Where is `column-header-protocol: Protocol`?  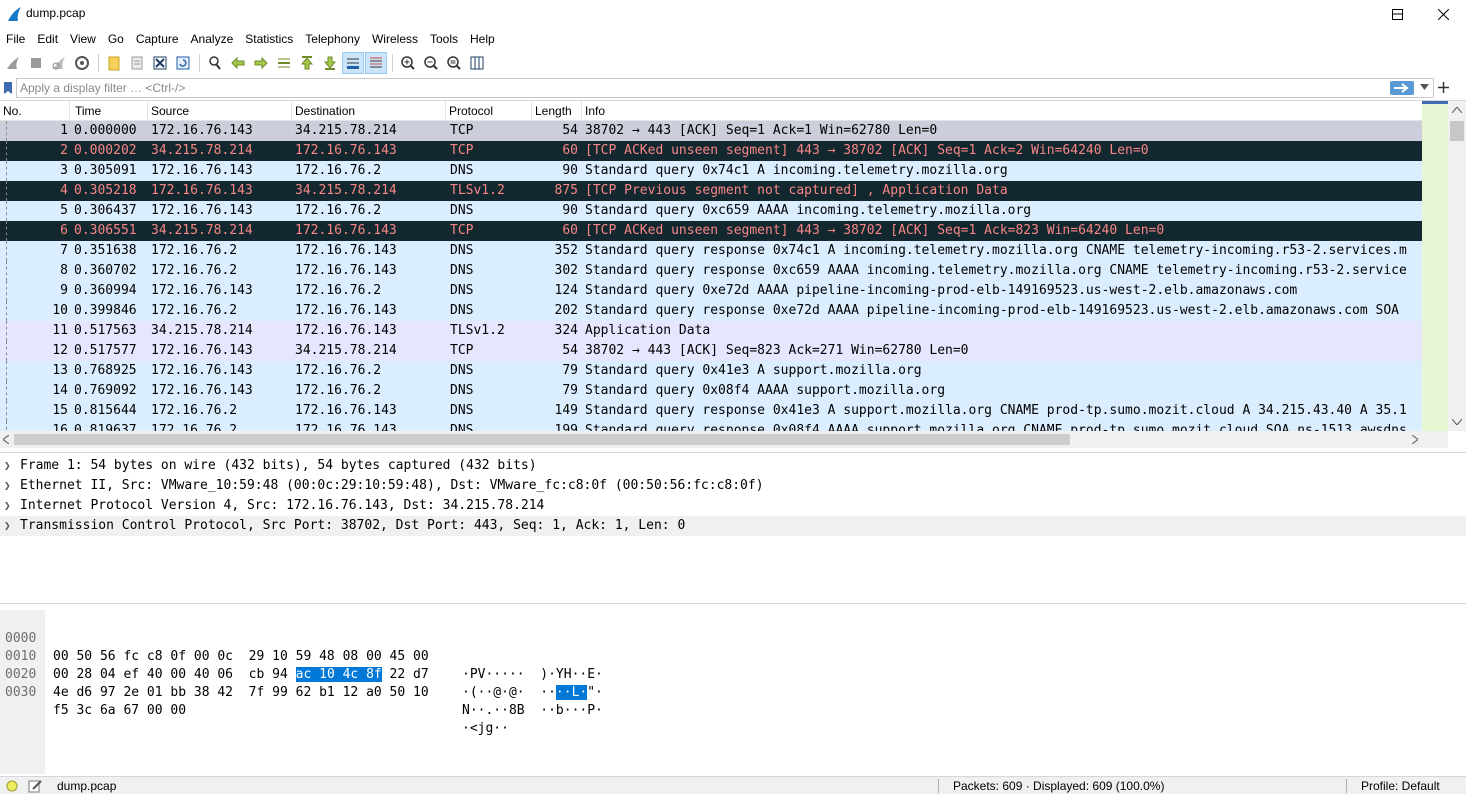
column-header-protocol: Protocol is located at coordinates (489, 111).